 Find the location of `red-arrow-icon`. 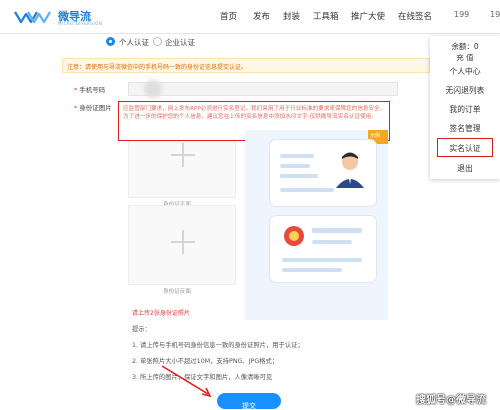

red-arrow-icon is located at coordinates (186, 381).